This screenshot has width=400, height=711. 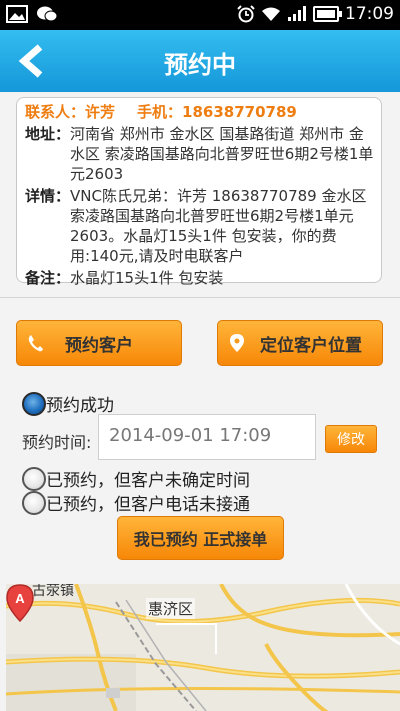 What do you see at coordinates (57, 442) in the screenshot?
I see `appoint-time-label: 预约时间:` at bounding box center [57, 442].